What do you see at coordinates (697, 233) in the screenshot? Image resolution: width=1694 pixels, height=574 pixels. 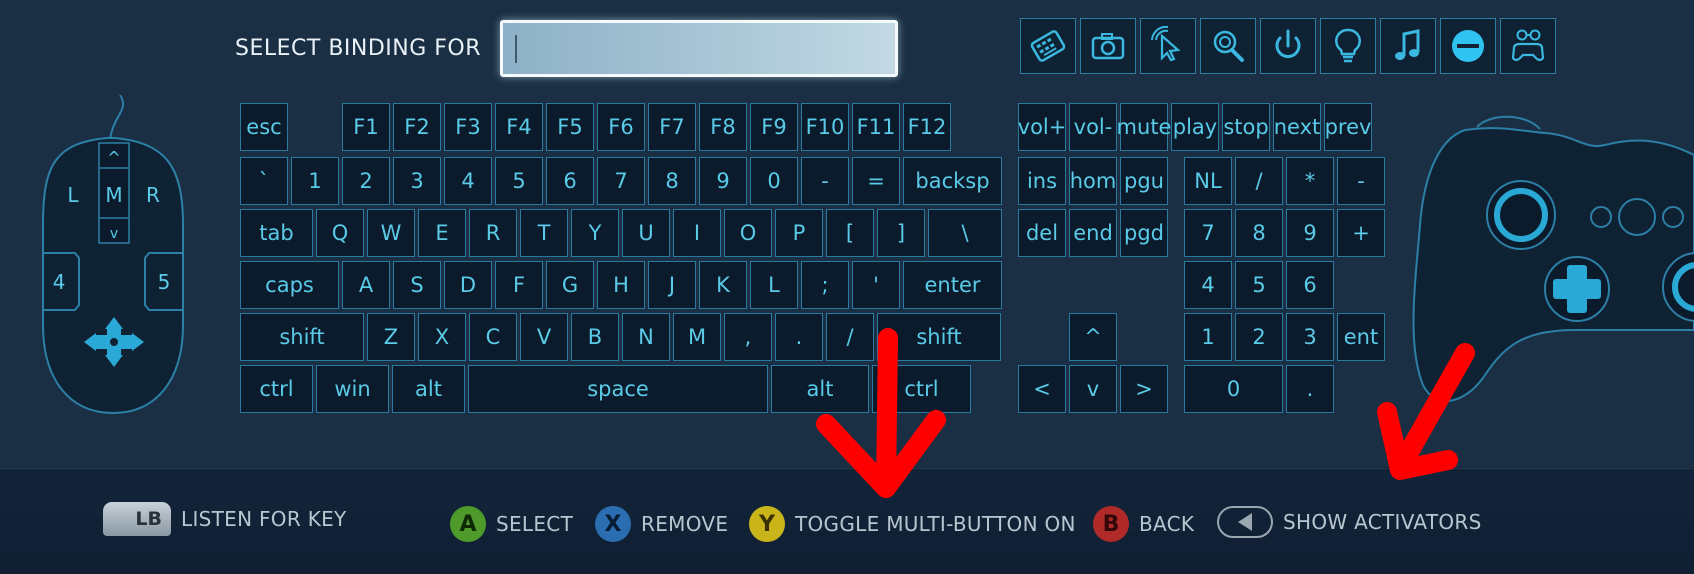 I see `key-top-8: I` at bounding box center [697, 233].